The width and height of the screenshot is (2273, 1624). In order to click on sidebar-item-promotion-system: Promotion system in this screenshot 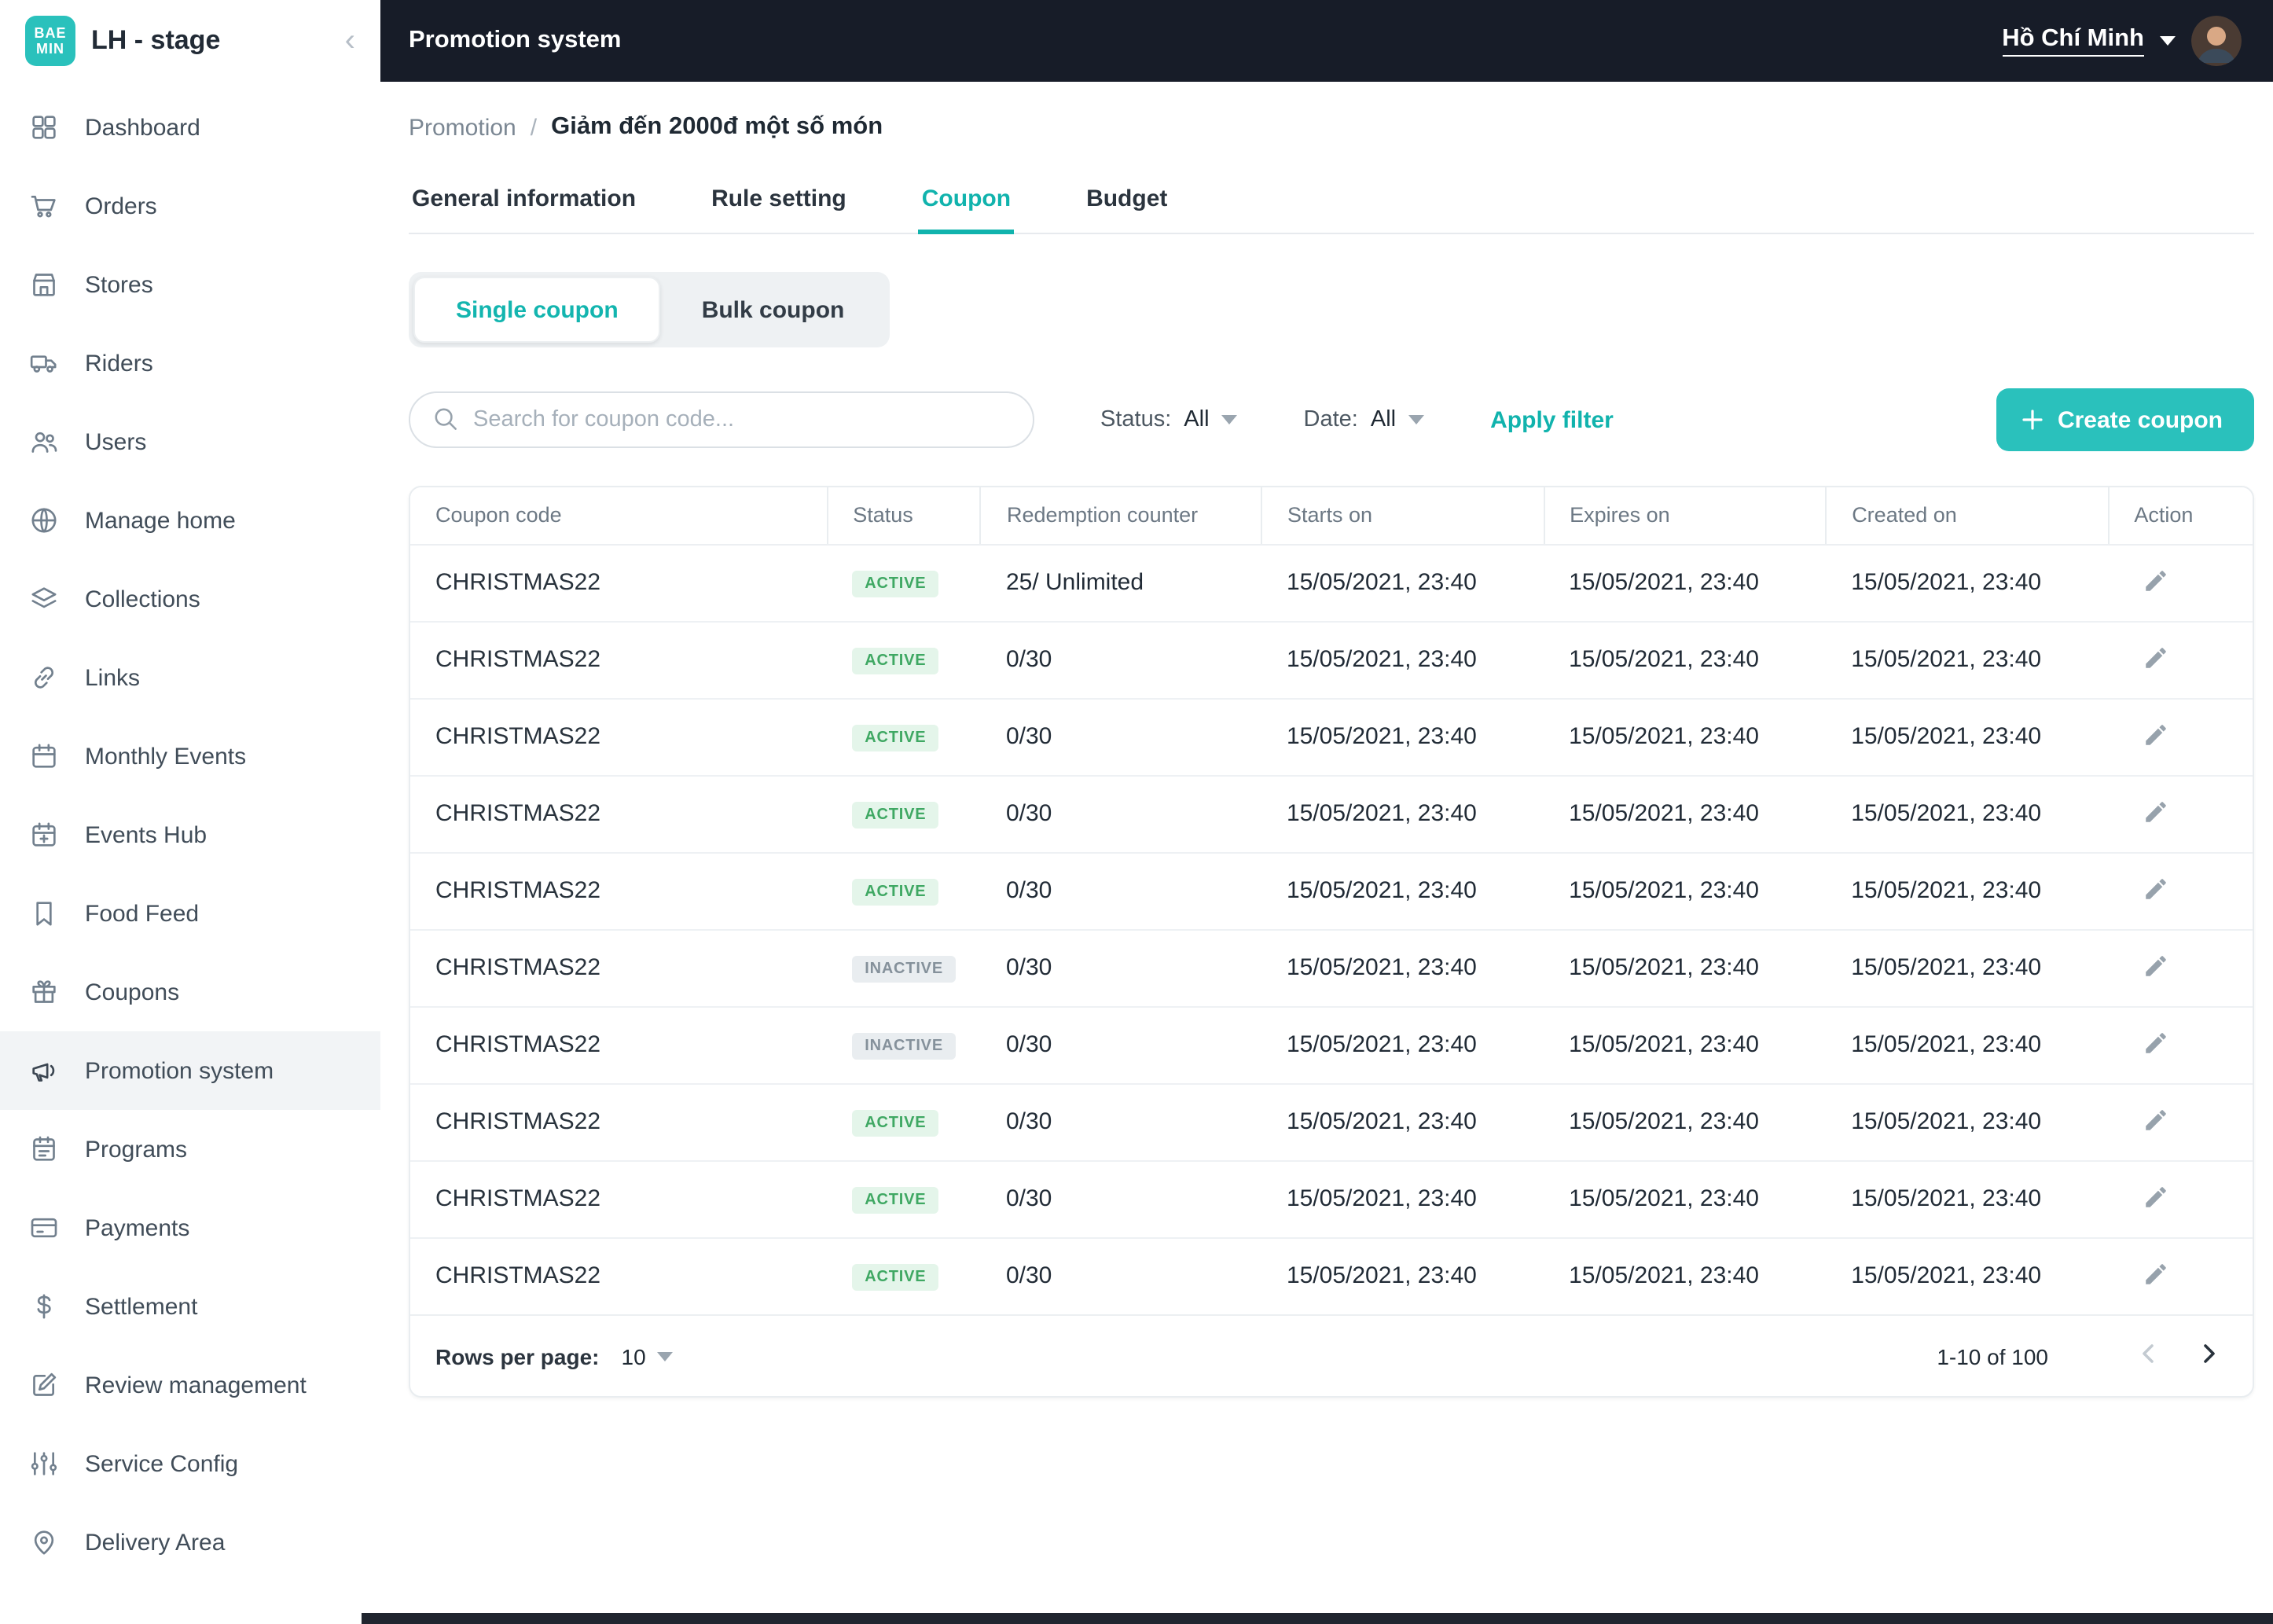, I will do `click(190, 1070)`.